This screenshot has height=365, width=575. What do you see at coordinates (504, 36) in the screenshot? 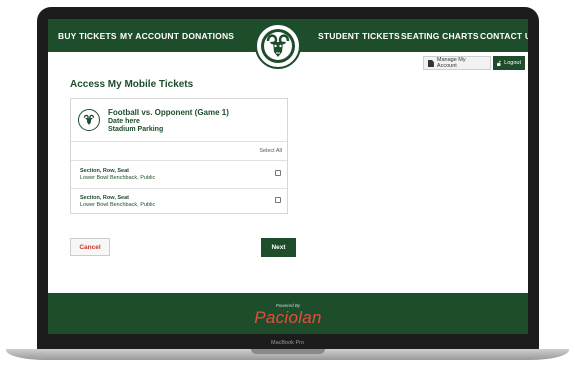
I see `nav-contact-us: CONTACT US` at bounding box center [504, 36].